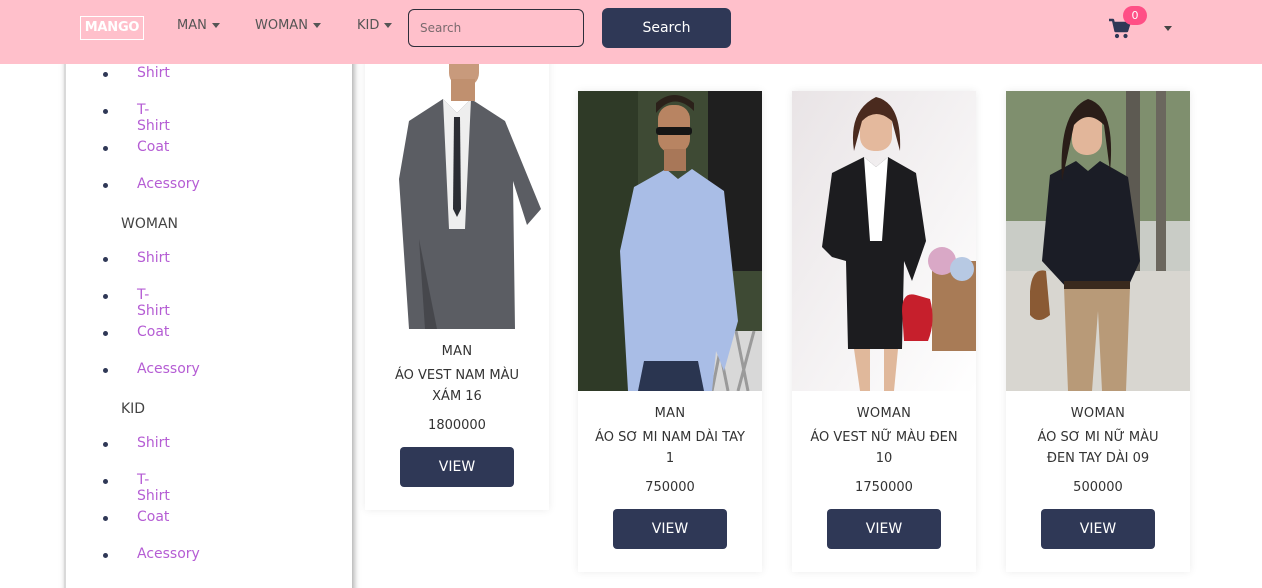  What do you see at coordinates (884, 470) in the screenshot?
I see `product-info: WOMAN ÁO VEST NỮ MÀU ĐEN 10 1750000 VIEW` at bounding box center [884, 470].